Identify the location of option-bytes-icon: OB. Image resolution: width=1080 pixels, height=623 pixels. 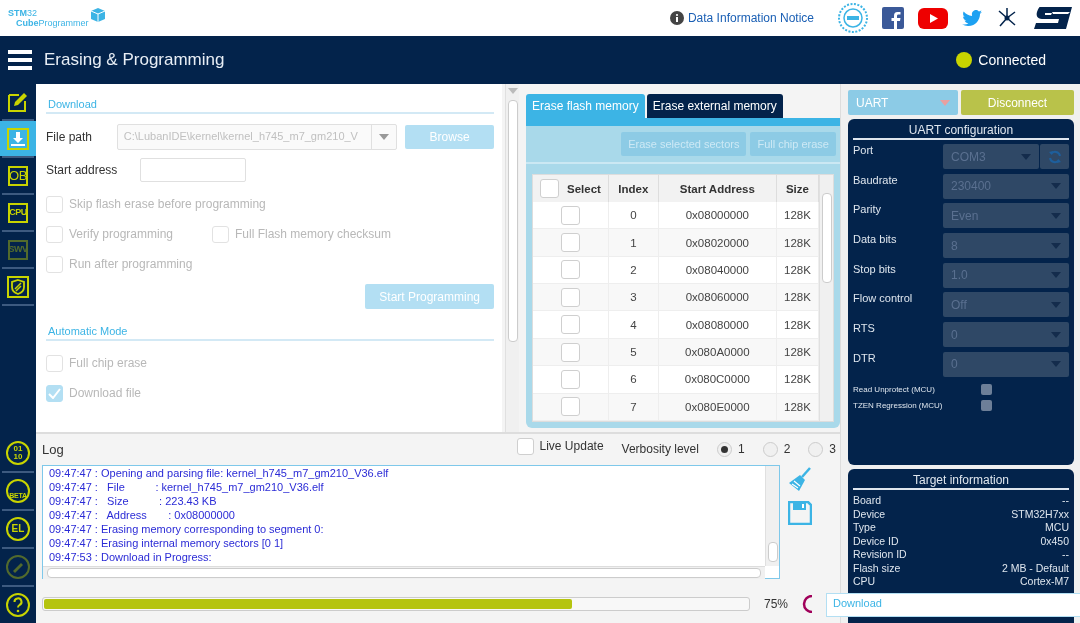
(18, 175).